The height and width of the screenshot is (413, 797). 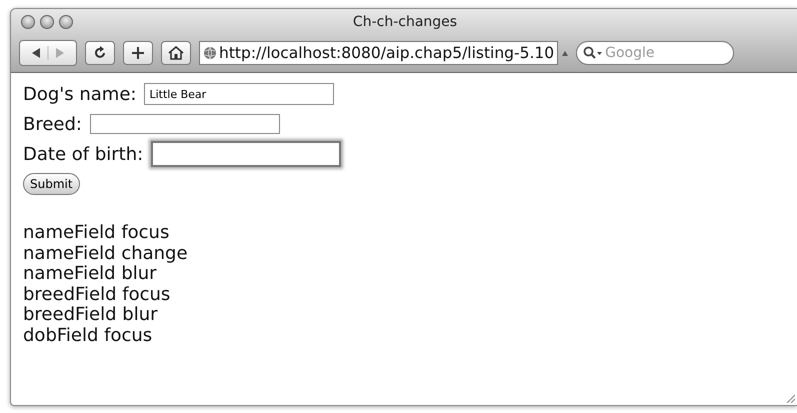 What do you see at coordinates (79, 94) in the screenshot?
I see `field-label: Dog's name:` at bounding box center [79, 94].